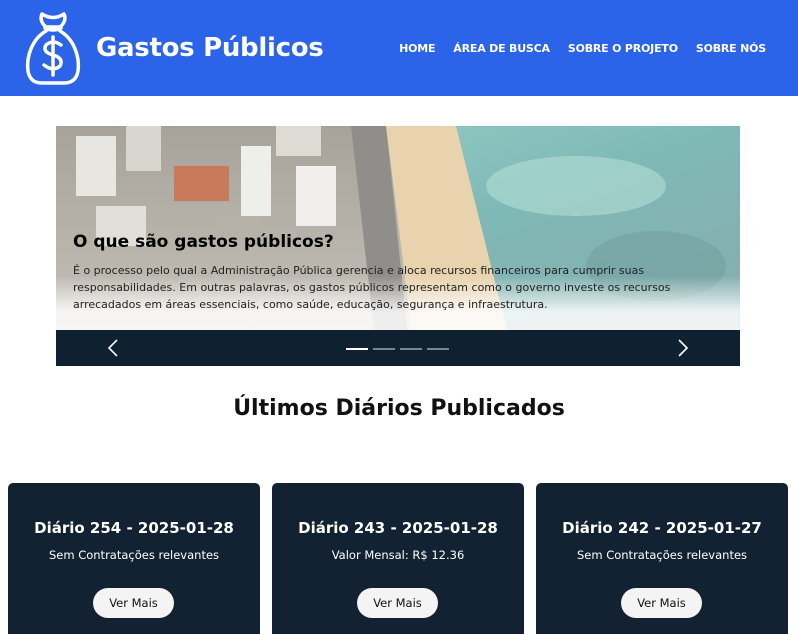 This screenshot has width=798, height=634. Describe the element at coordinates (134, 528) in the screenshot. I see `card-title: Diário 254 - 2025-01-28` at that location.